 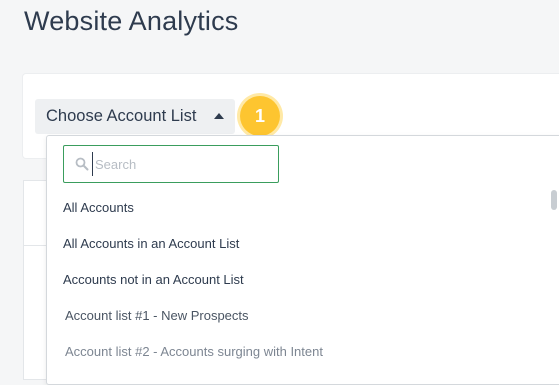 What do you see at coordinates (131, 21) in the screenshot?
I see `page-title: Website Analytics` at bounding box center [131, 21].